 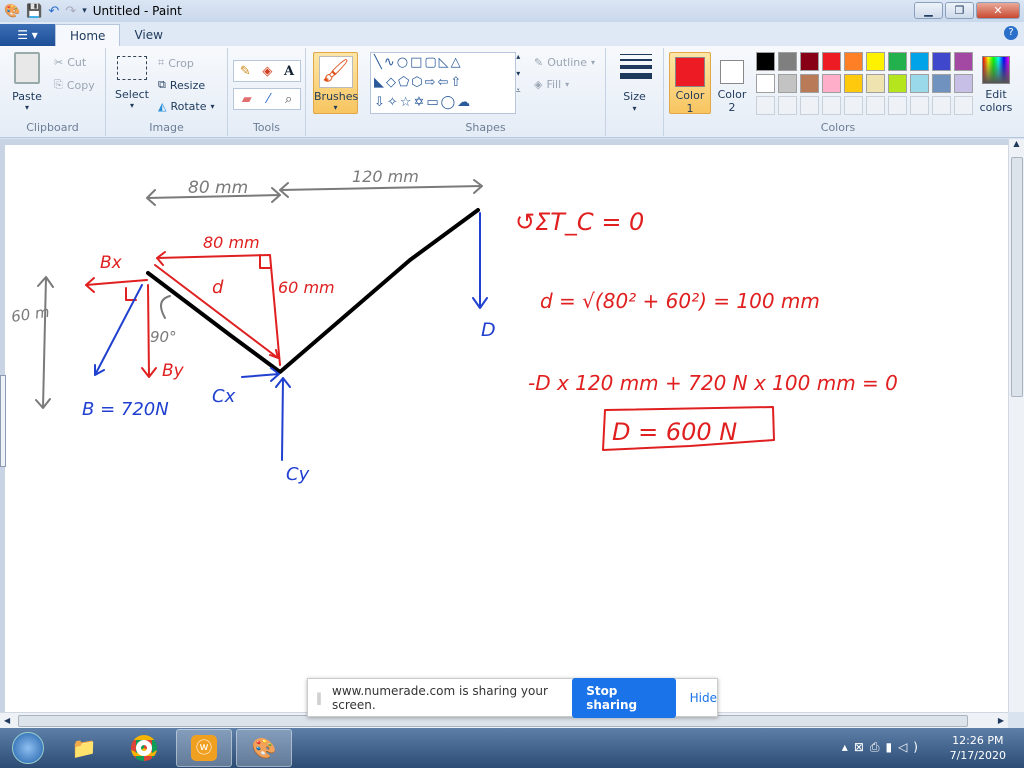 What do you see at coordinates (264, 748) in the screenshot?
I see `taskbar-paint: 🎨` at bounding box center [264, 748].